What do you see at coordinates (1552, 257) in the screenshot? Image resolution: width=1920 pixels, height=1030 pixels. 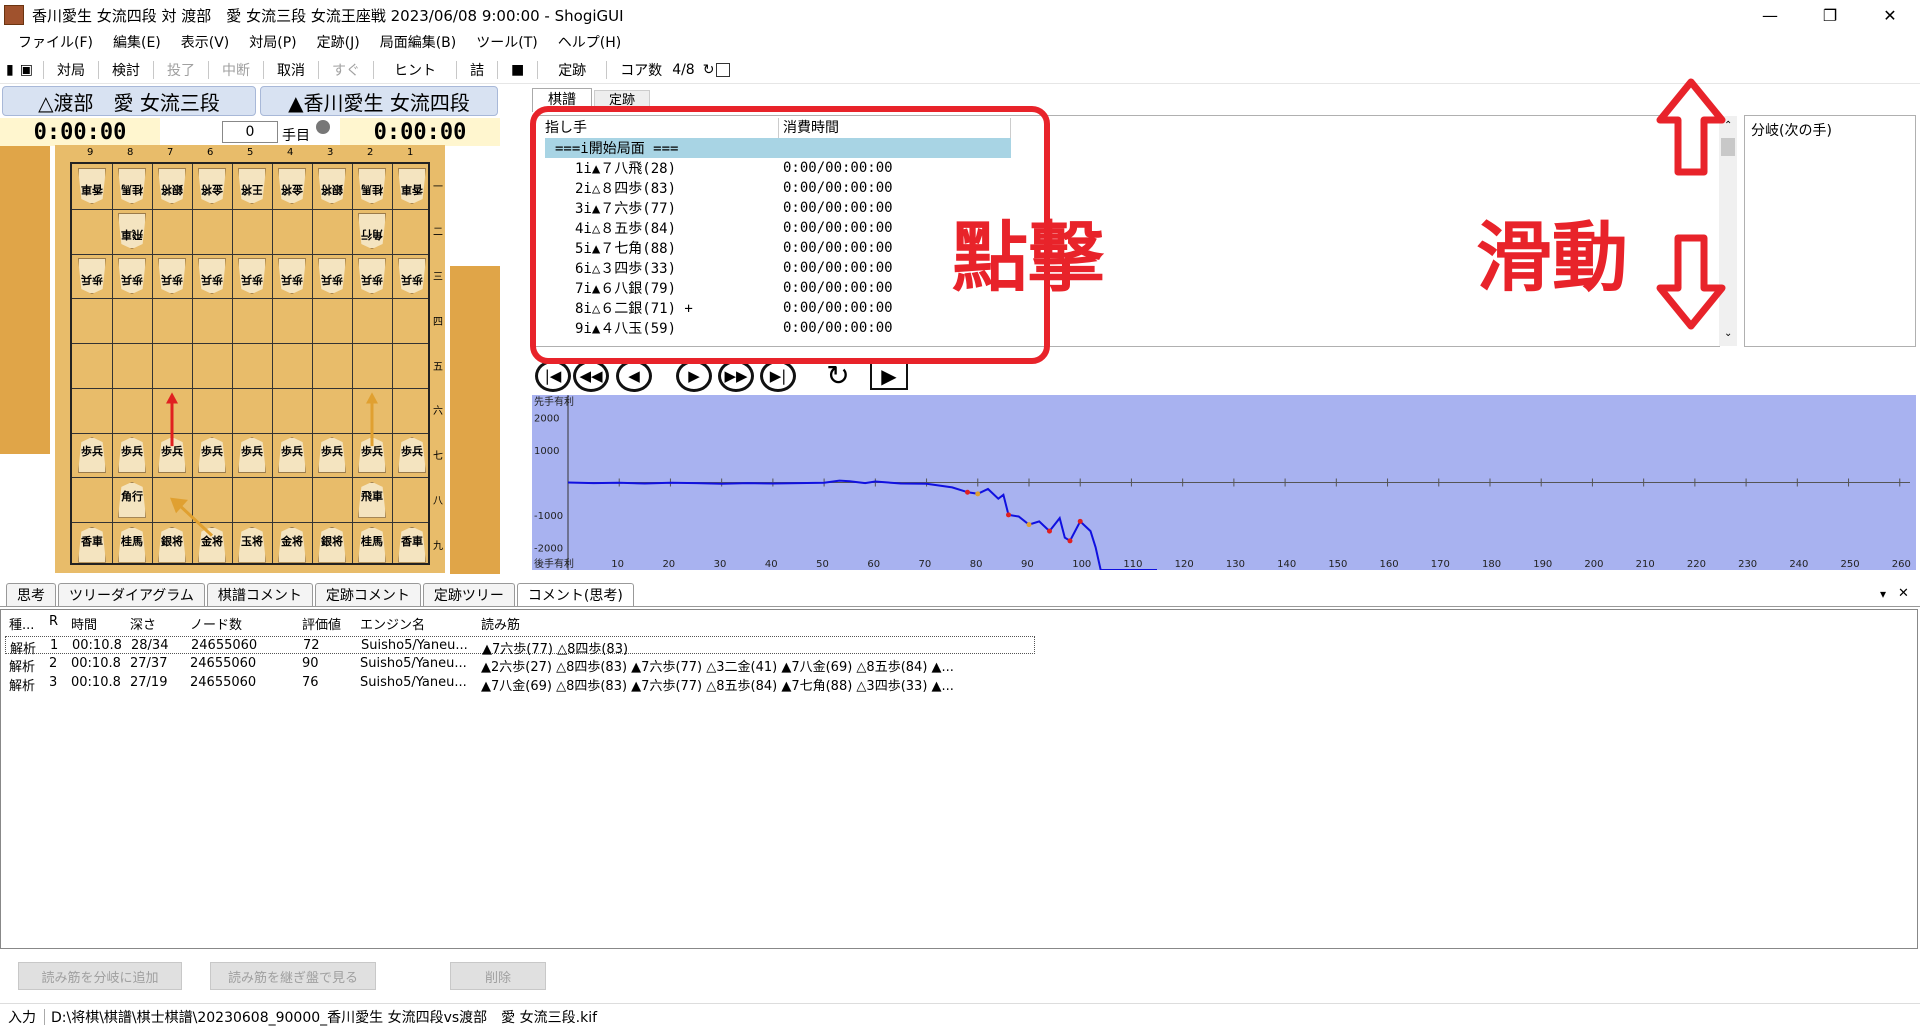 I see `scroll-annotation: 滑動` at bounding box center [1552, 257].